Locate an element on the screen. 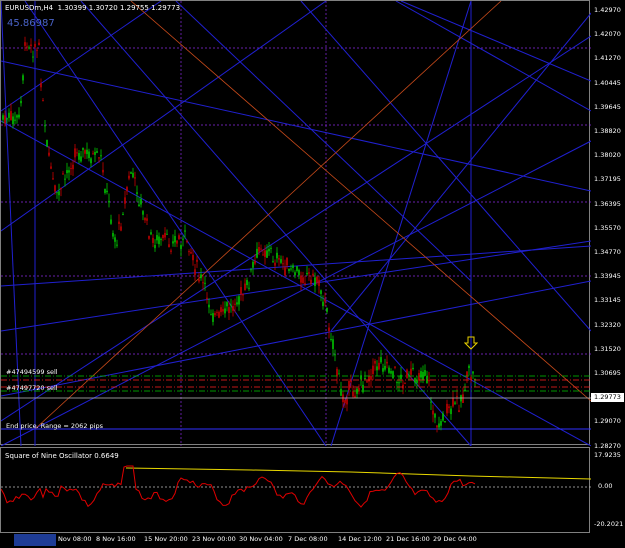 Image resolution: width=625 pixels, height=548 pixels. oscillator-canvas is located at coordinates (296, 491).